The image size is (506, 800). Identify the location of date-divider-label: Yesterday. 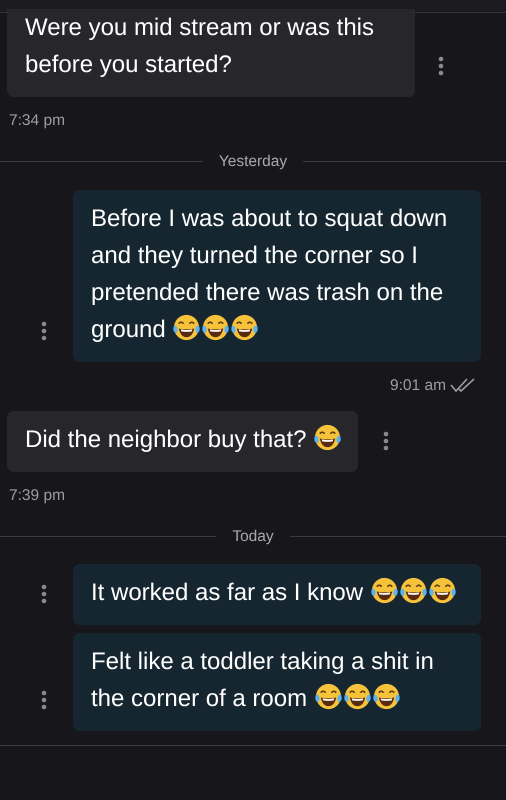
(253, 162).